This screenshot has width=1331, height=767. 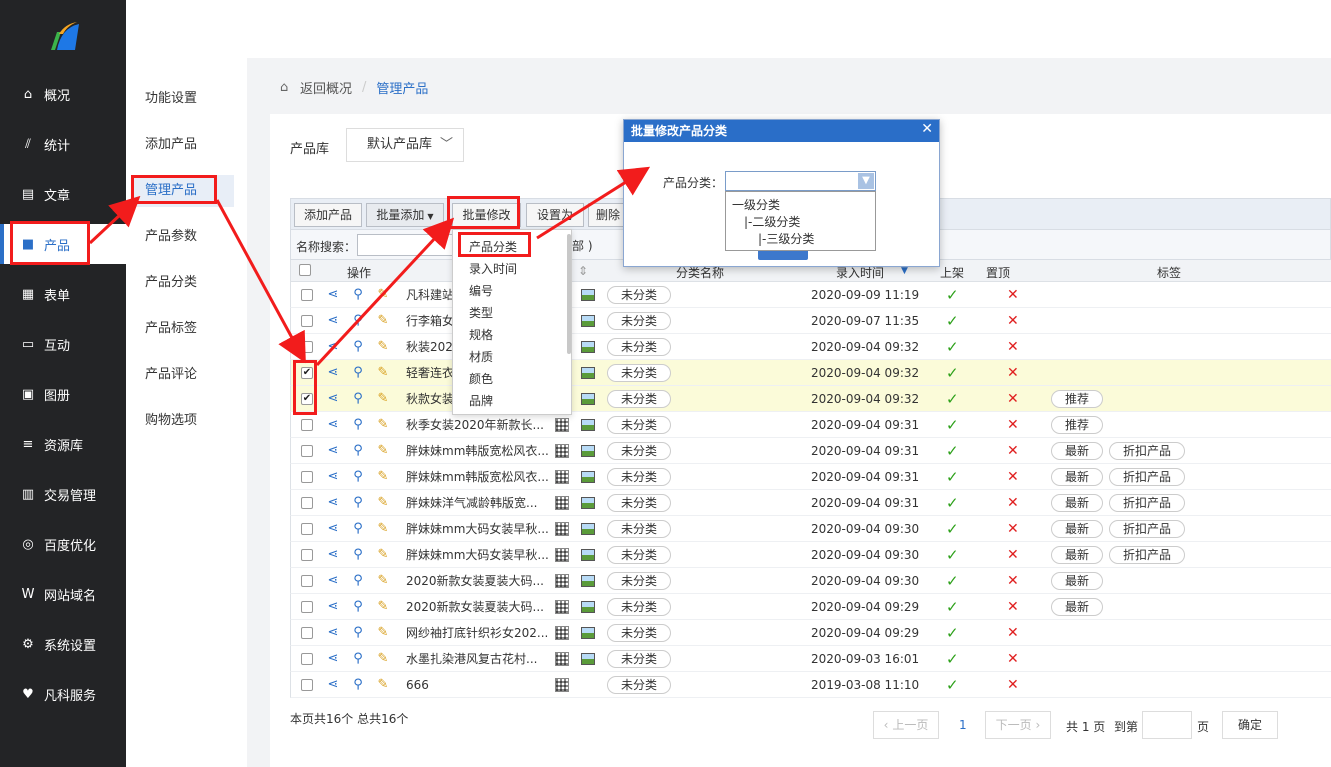 I want to click on dropdown-scrollbar, so click(x=569, y=294).